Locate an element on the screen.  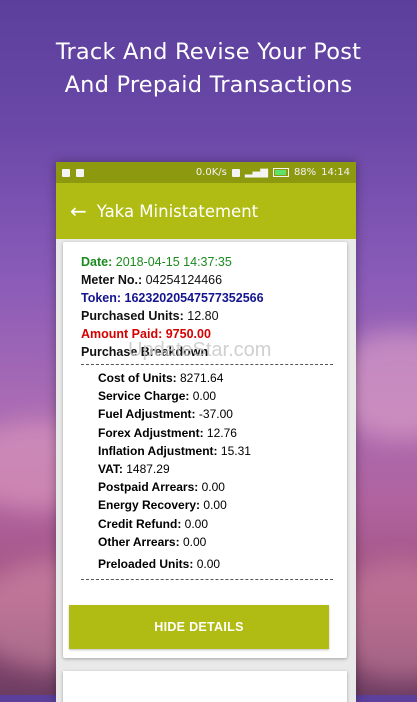
network-speed: 0.0K/s is located at coordinates (211, 172).